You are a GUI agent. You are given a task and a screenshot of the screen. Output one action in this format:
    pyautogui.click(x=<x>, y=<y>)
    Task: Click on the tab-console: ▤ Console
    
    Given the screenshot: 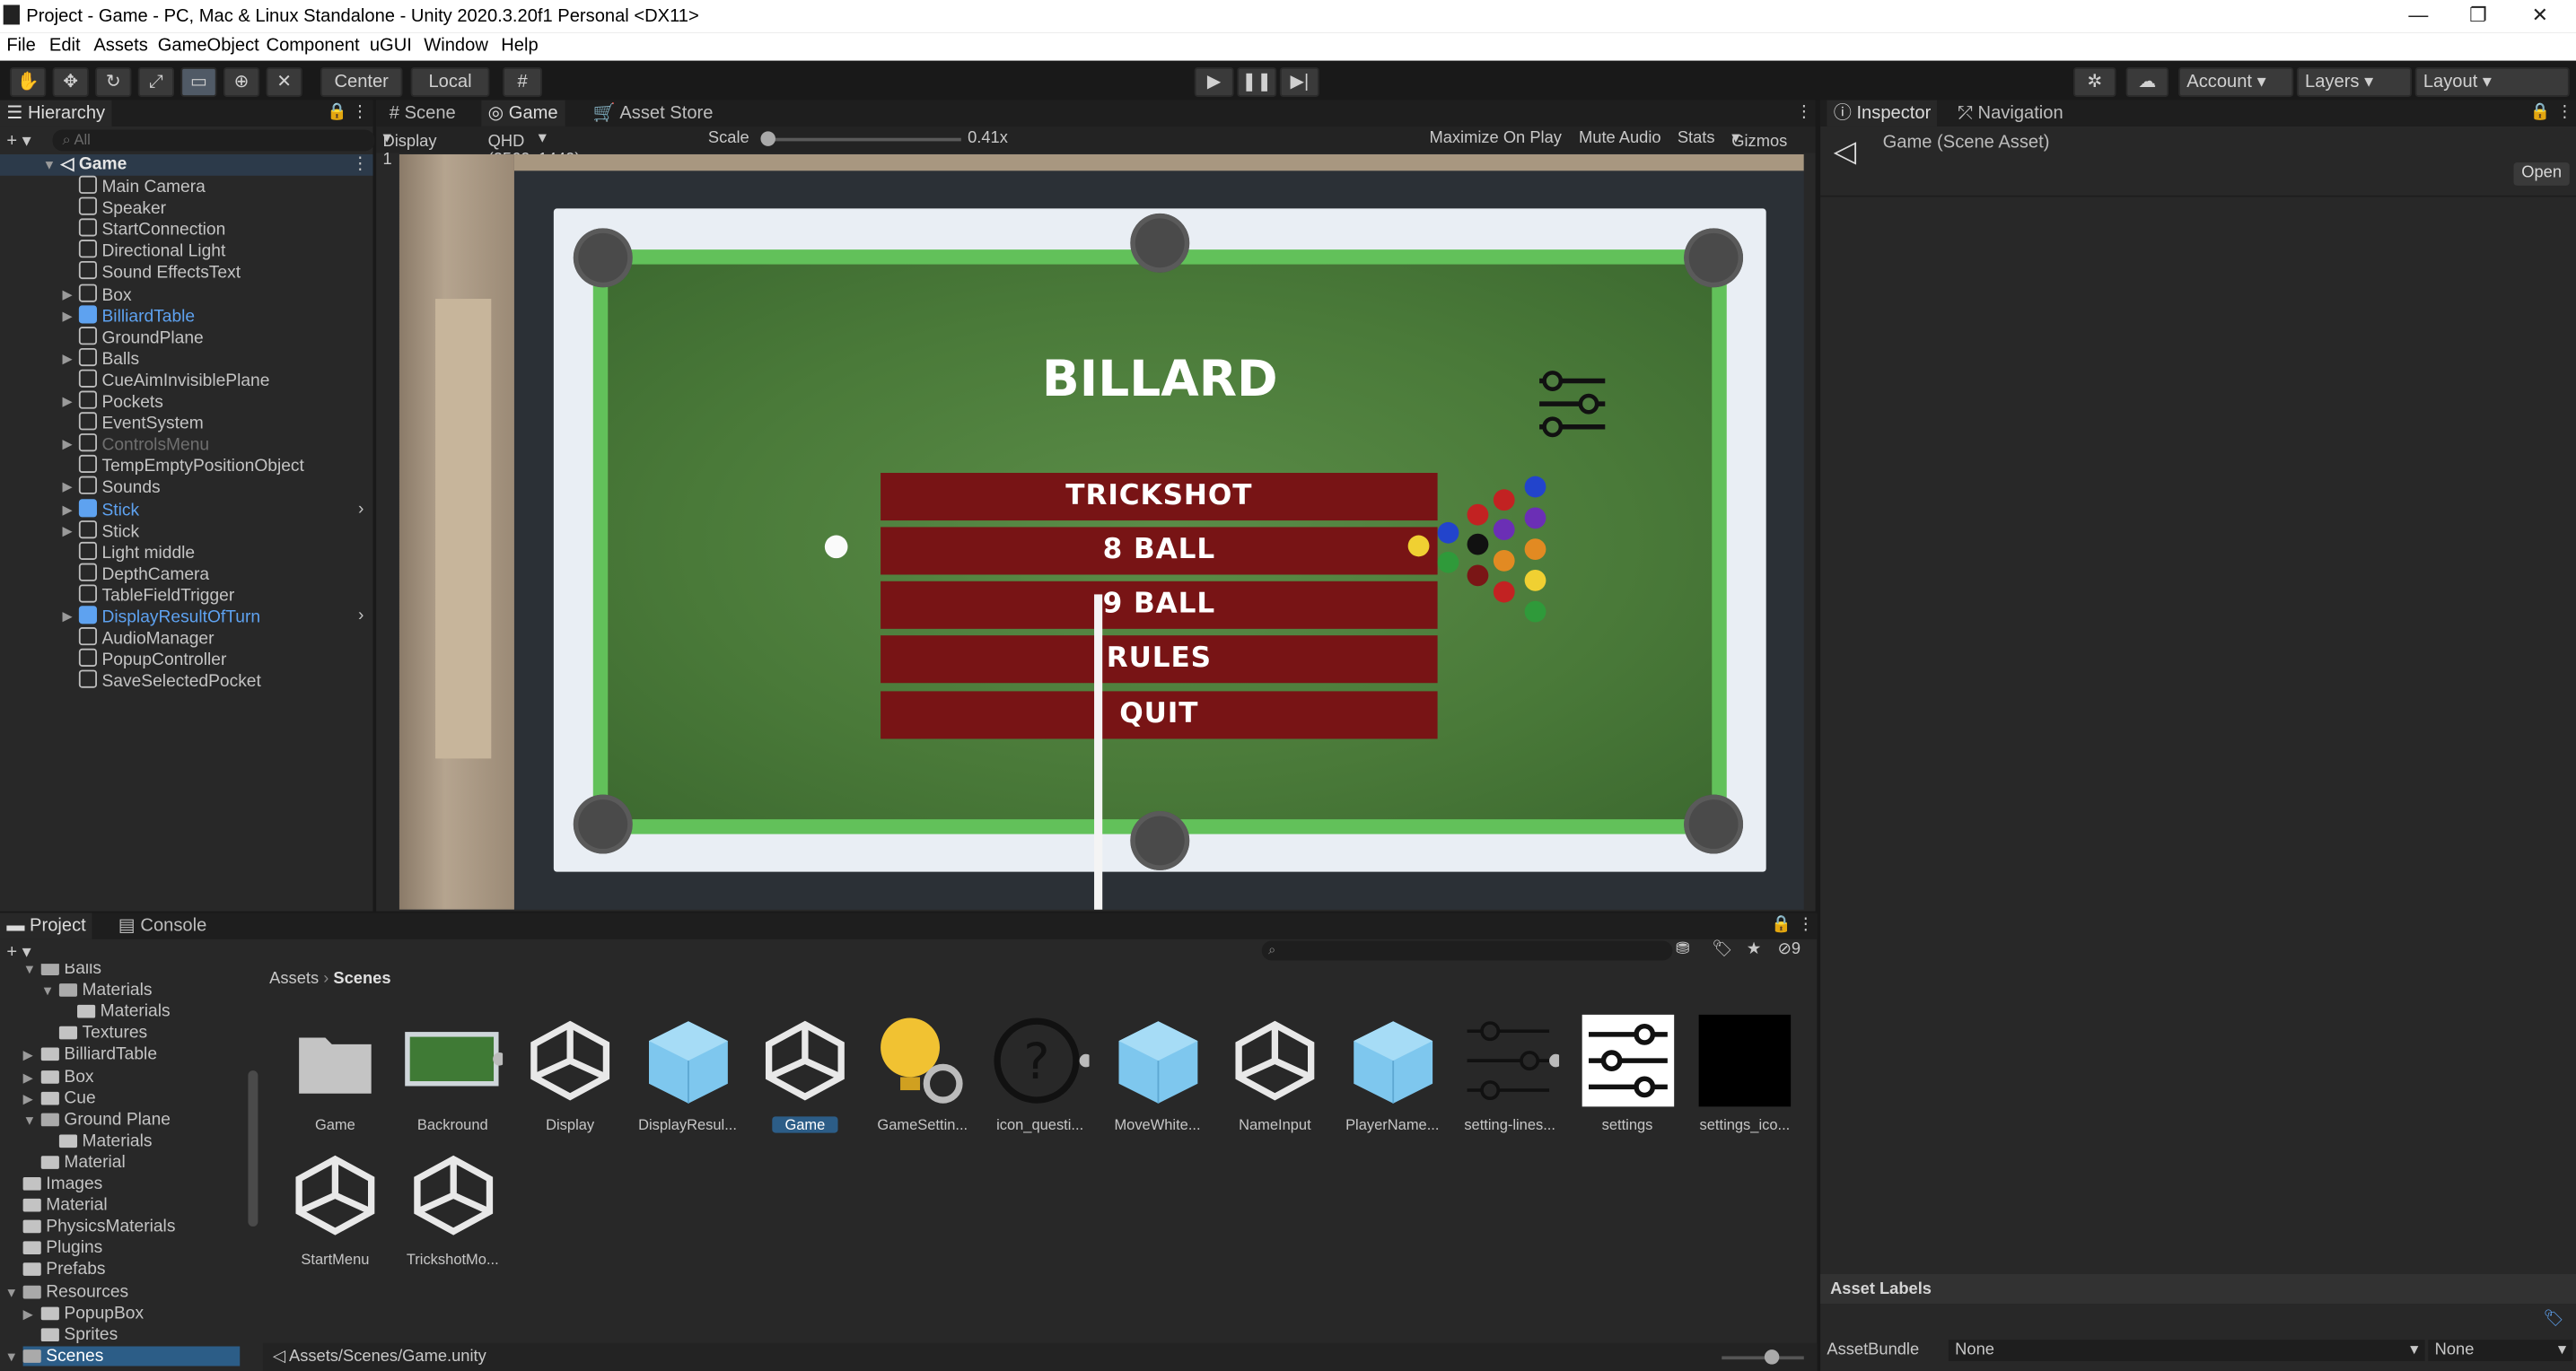 What is the action you would take?
    pyautogui.click(x=162, y=926)
    